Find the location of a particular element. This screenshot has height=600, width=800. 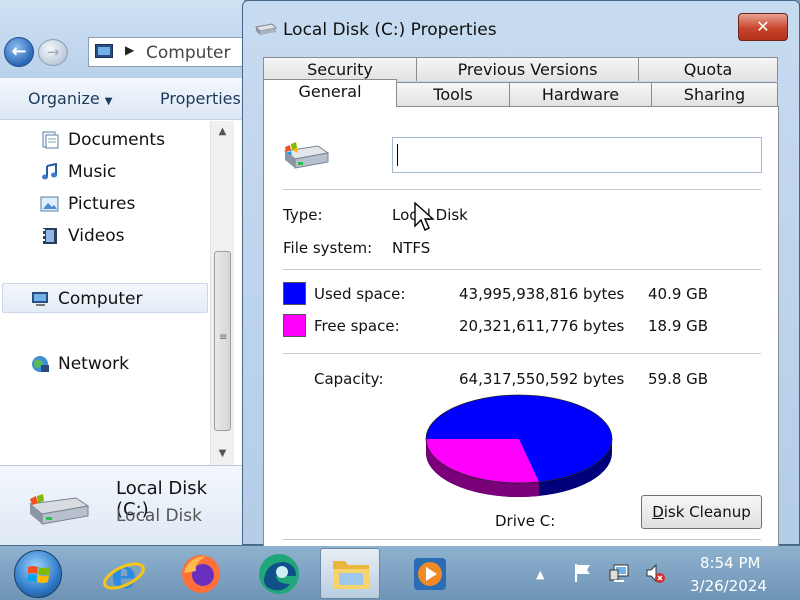

taskbar-file-explorer is located at coordinates (350, 573).